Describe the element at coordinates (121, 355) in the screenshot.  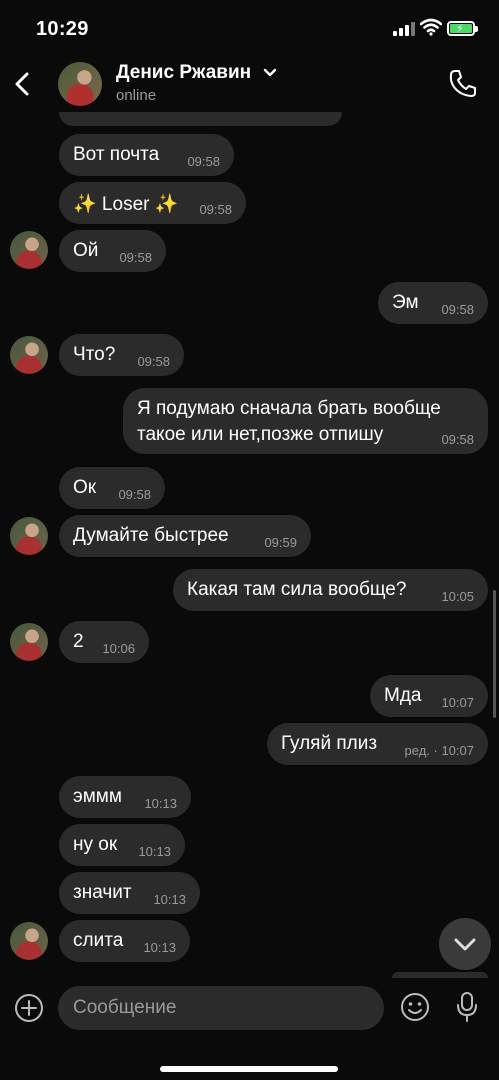
I see `message-bubble: Что? 09:58` at that location.